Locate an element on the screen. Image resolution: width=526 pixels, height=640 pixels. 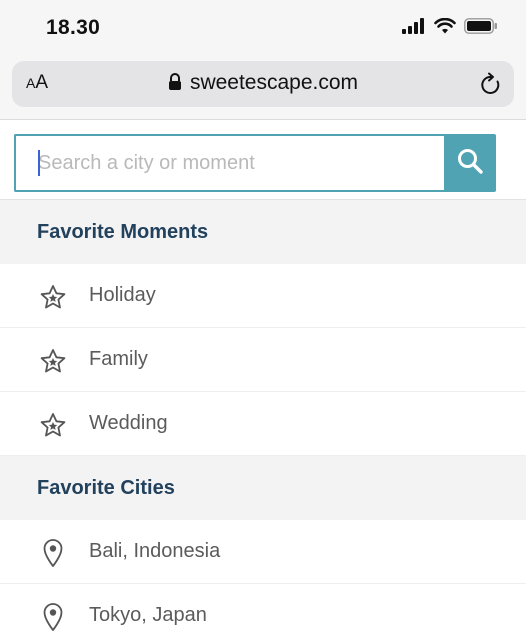
text-caret is located at coordinates (39, 163).